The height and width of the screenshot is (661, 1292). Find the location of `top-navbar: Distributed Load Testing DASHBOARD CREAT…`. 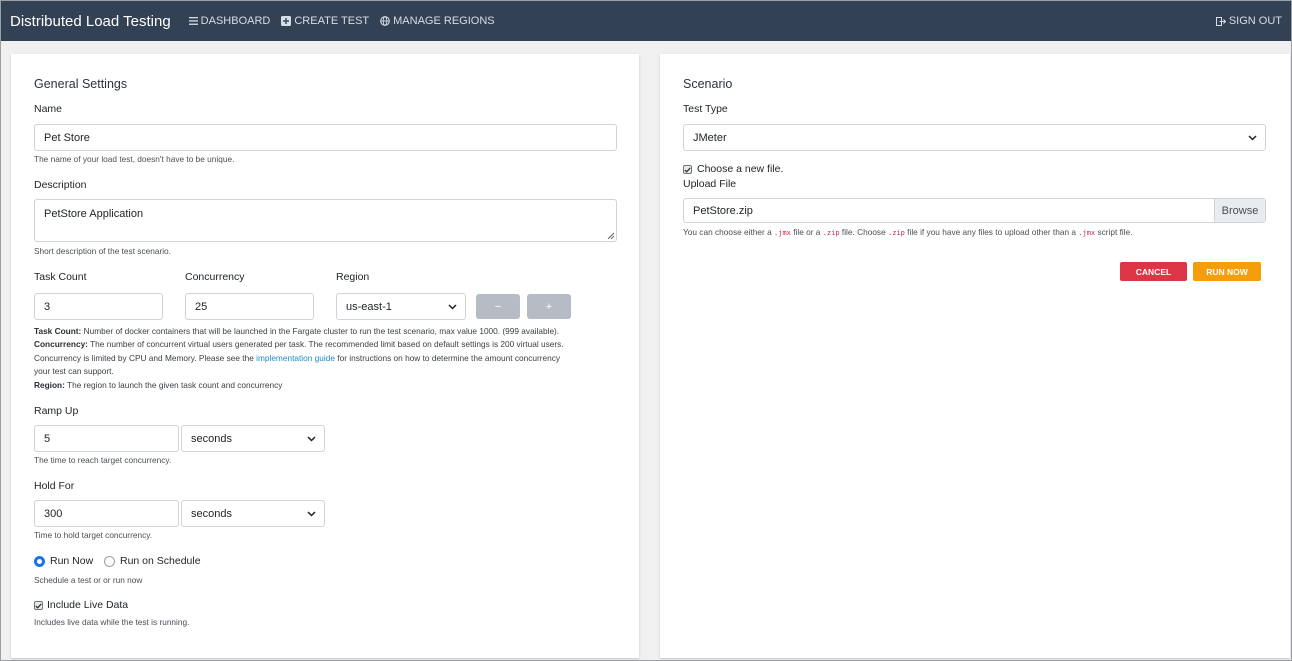

top-navbar: Distributed Load Testing DASHBOARD CREAT… is located at coordinates (646, 21).